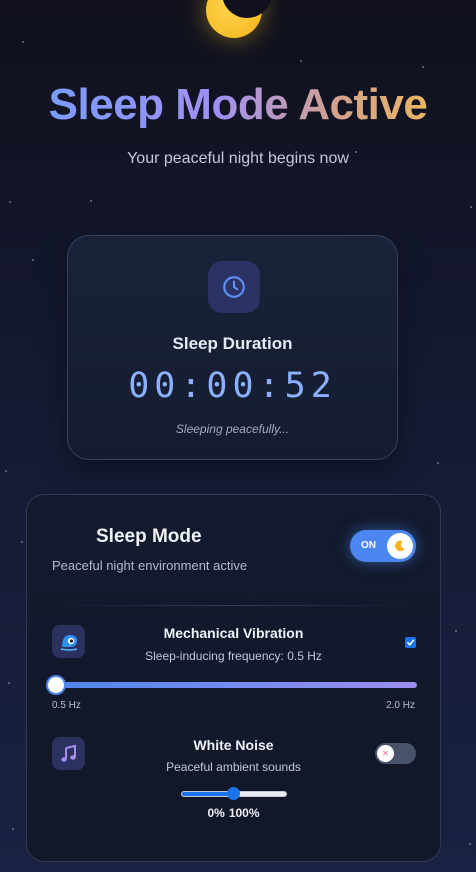  Describe the element at coordinates (239, 19) in the screenshot. I see `crescent-moon-icon` at that location.